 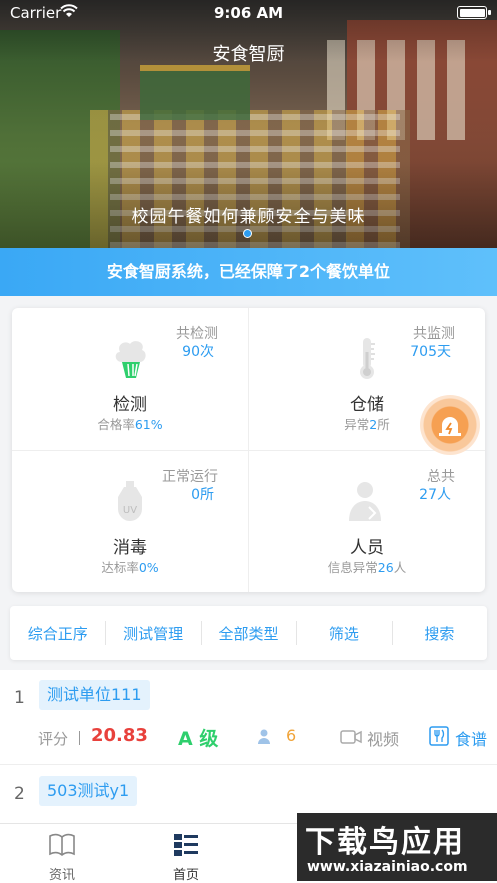 What do you see at coordinates (471, 738) in the screenshot?
I see `recipe-link: 食谱` at bounding box center [471, 738].